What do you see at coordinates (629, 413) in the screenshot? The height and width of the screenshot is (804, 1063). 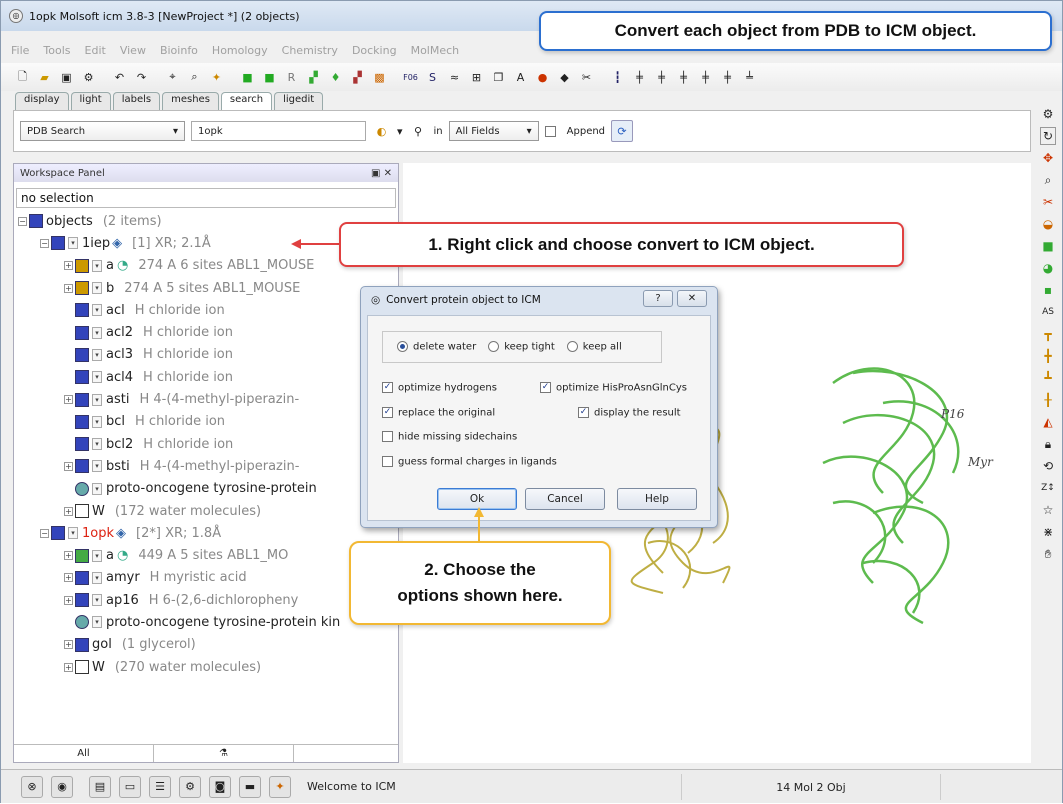 I see `opt-display-result: ✓ display the result` at bounding box center [629, 413].